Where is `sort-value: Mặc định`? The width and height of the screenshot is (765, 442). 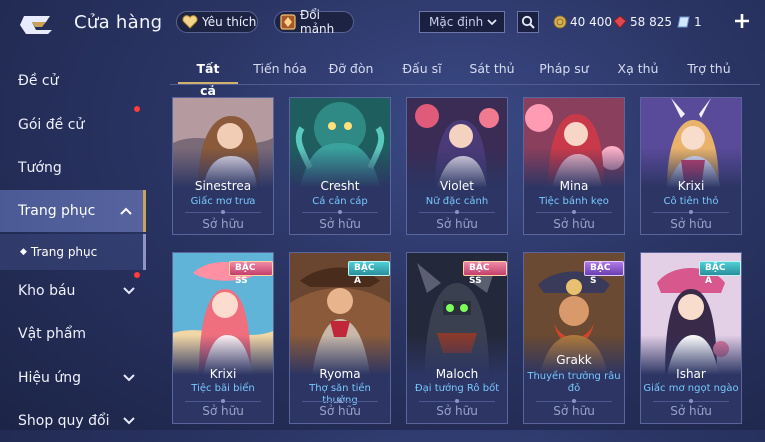 sort-value: Mặc định is located at coordinates (456, 22).